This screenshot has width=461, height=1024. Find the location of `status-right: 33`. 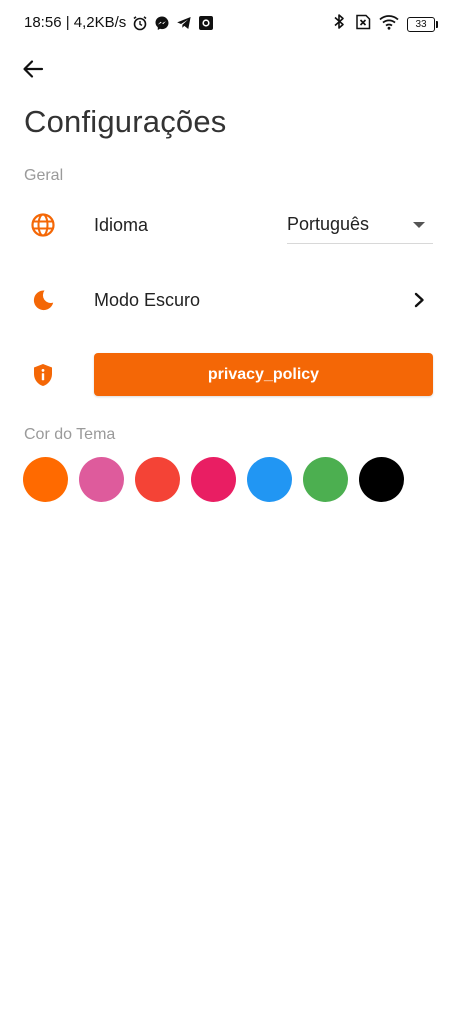

status-right: 33 is located at coordinates (381, 24).